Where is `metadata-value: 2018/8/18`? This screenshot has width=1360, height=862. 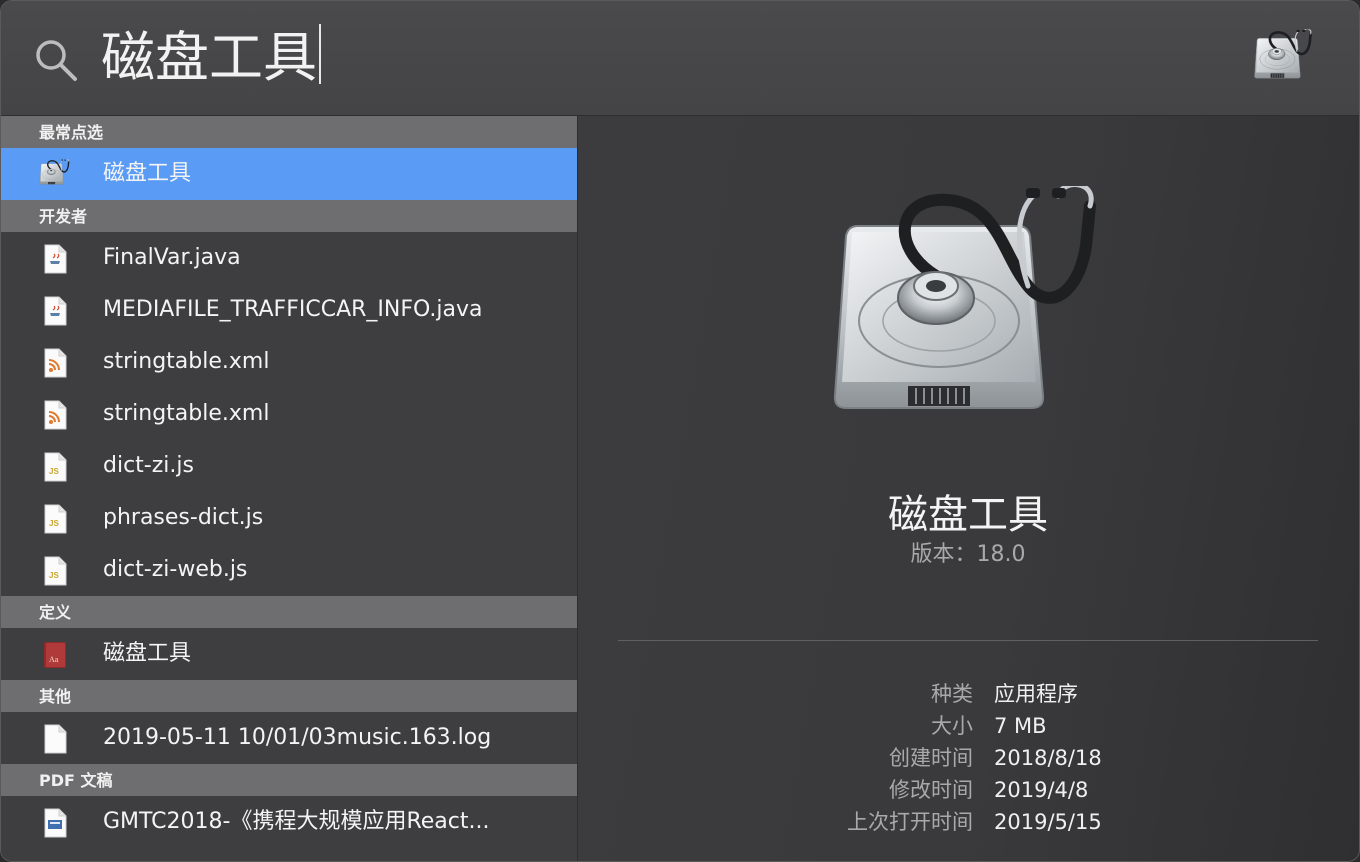
metadata-value: 2018/8/18 is located at coordinates (1048, 758).